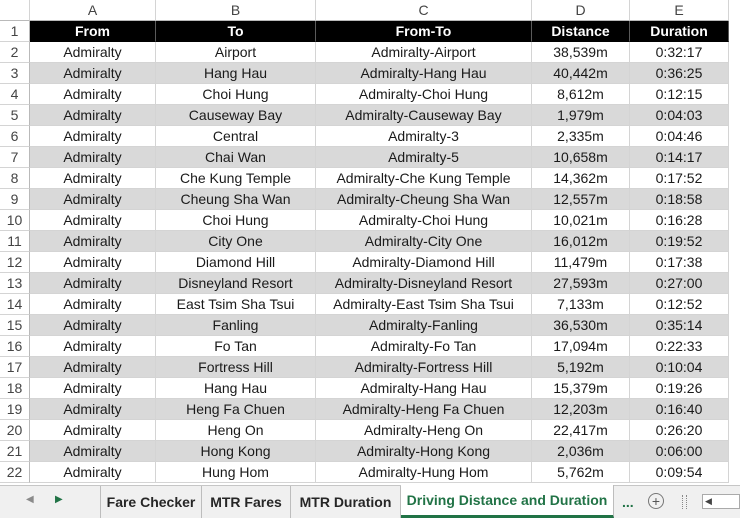 This screenshot has width=740, height=518. What do you see at coordinates (679, 220) in the screenshot?
I see `cell-duration: 0:16:28` at bounding box center [679, 220].